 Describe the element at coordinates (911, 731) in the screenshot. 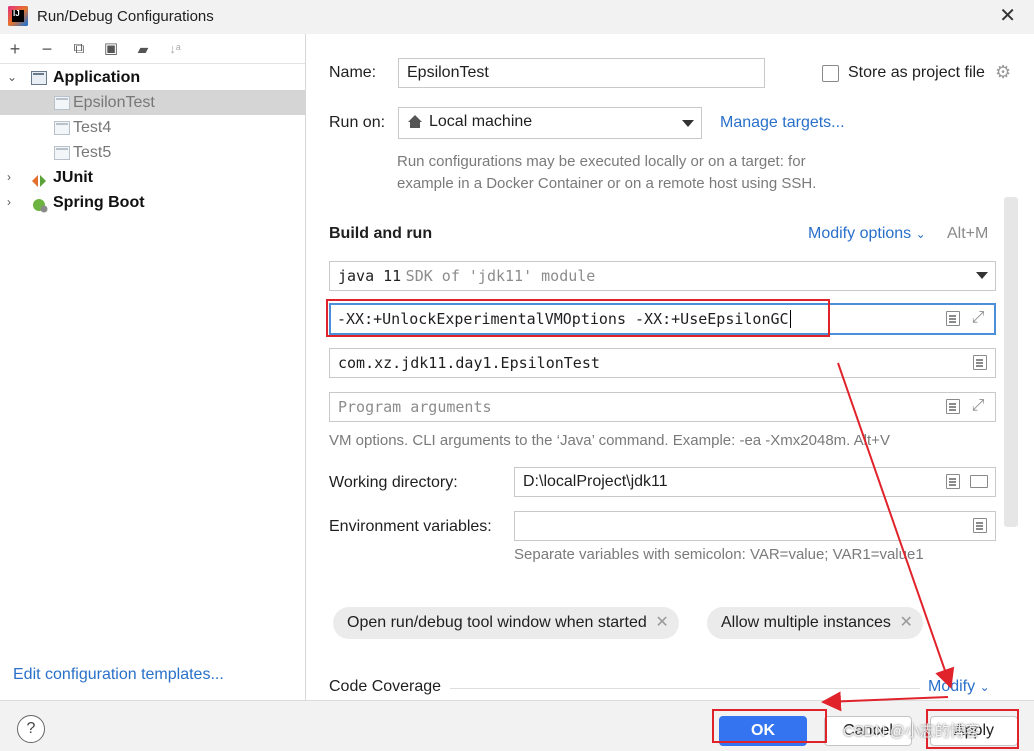

I see `watermark: CSDN @小志的博客` at that location.